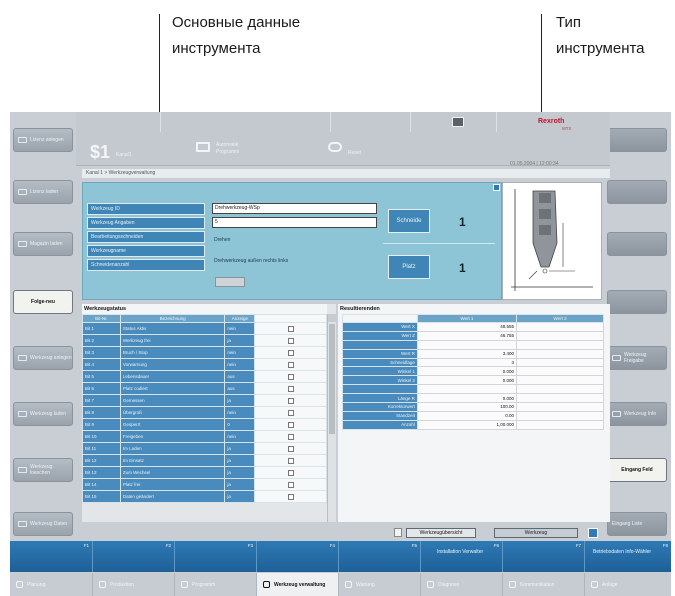  Describe the element at coordinates (409, 221) in the screenshot. I see `edge-button: Schneide` at that location.